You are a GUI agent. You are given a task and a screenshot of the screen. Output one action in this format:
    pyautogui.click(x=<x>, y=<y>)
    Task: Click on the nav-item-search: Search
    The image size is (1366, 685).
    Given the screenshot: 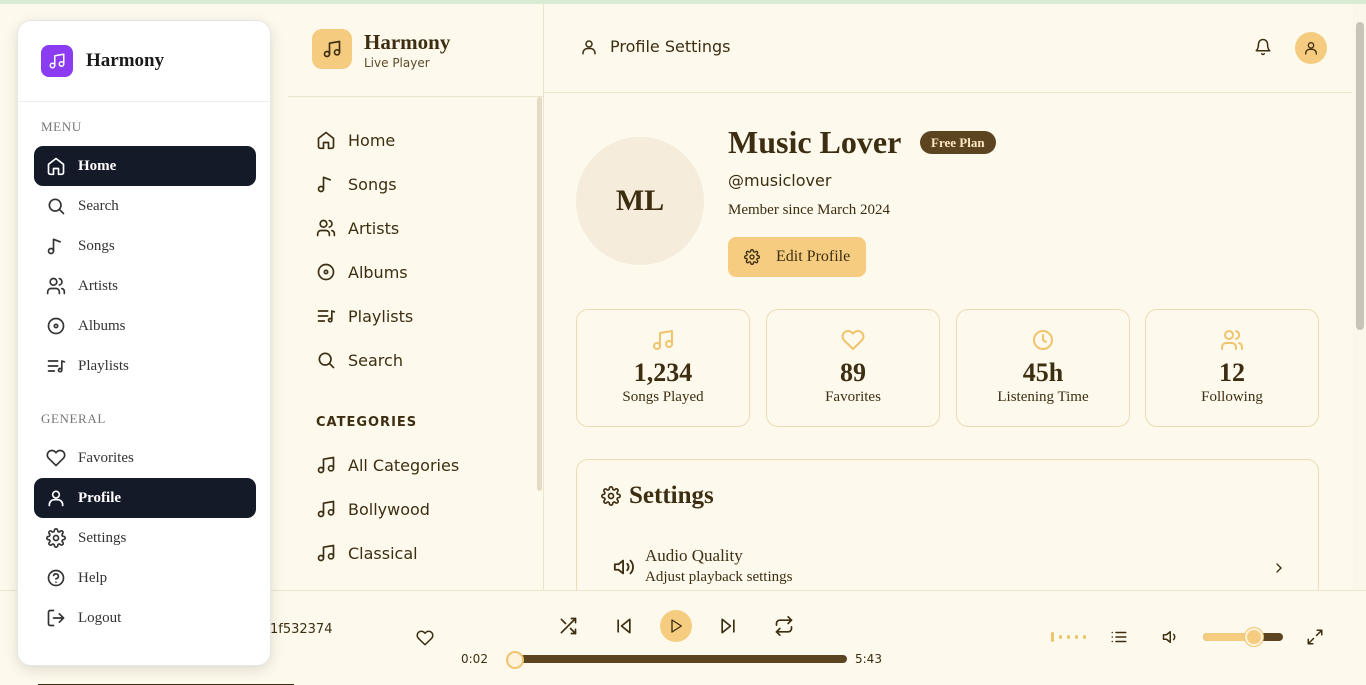 What is the action you would take?
    pyautogui.click(x=359, y=360)
    